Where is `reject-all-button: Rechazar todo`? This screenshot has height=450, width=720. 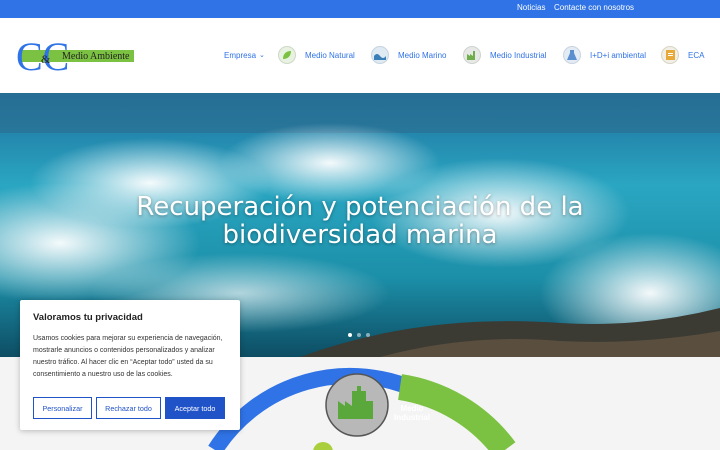
reject-all-button: Rechazar todo is located at coordinates (128, 408).